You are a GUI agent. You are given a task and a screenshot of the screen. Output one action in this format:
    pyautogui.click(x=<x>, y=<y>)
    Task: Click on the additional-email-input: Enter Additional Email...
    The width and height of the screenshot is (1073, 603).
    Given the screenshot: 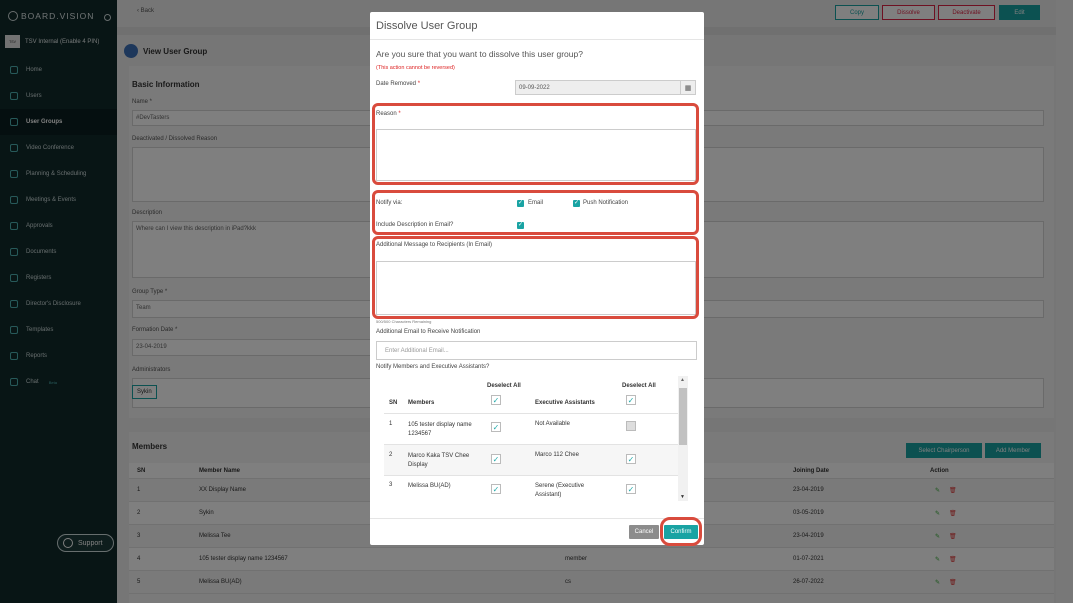 What is the action you would take?
    pyautogui.click(x=536, y=350)
    